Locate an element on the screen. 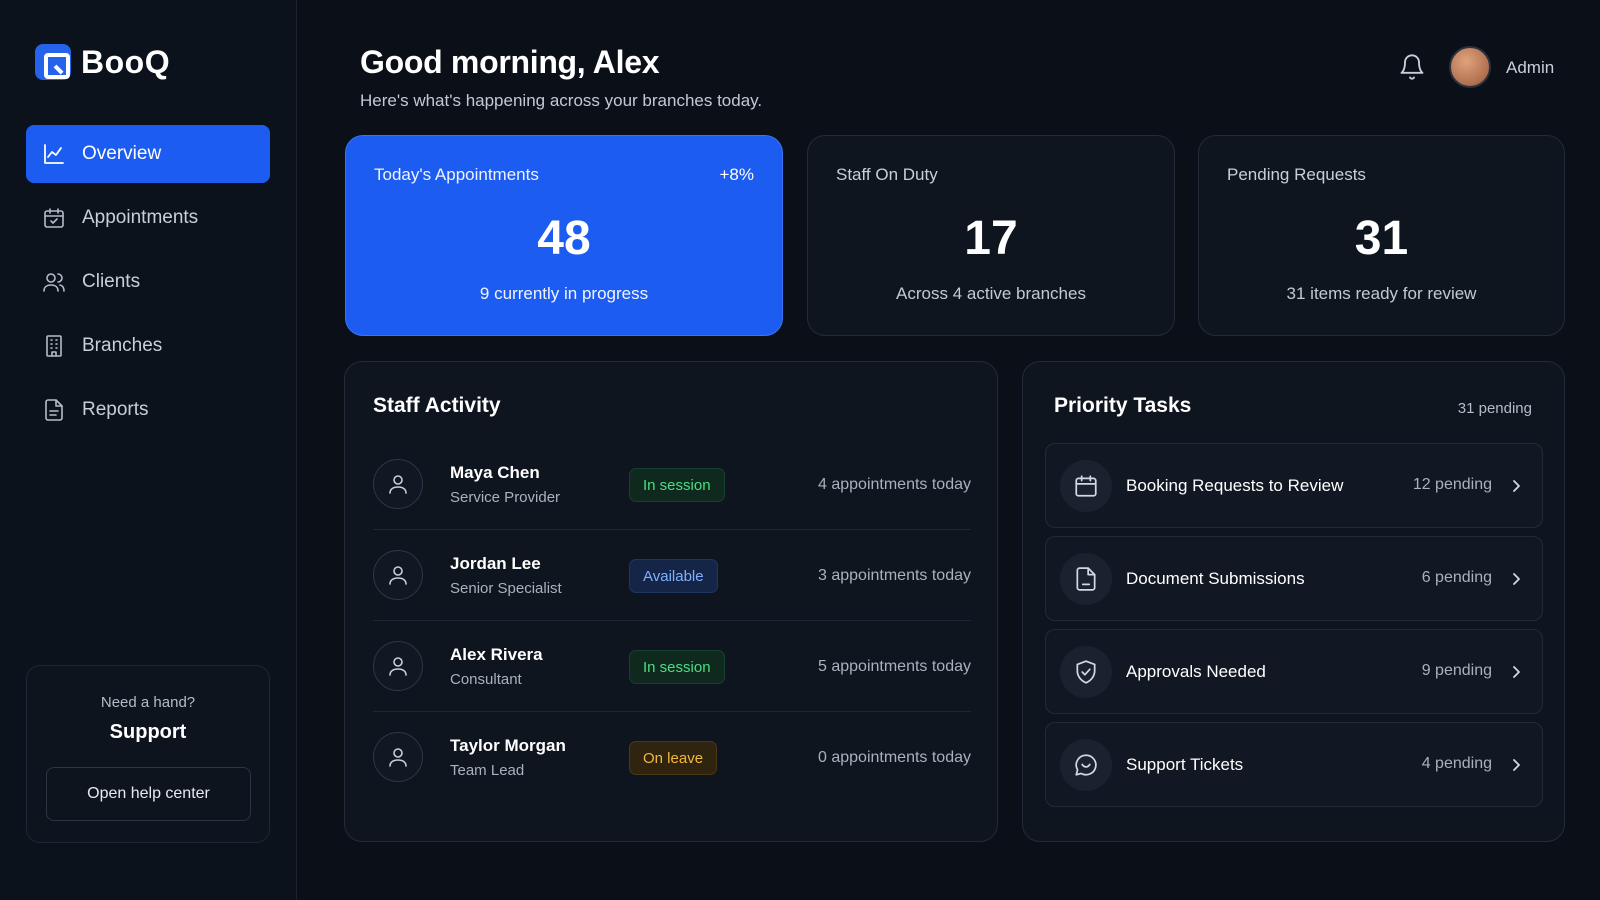  sidebar-item-label: Clients is located at coordinates (111, 281).